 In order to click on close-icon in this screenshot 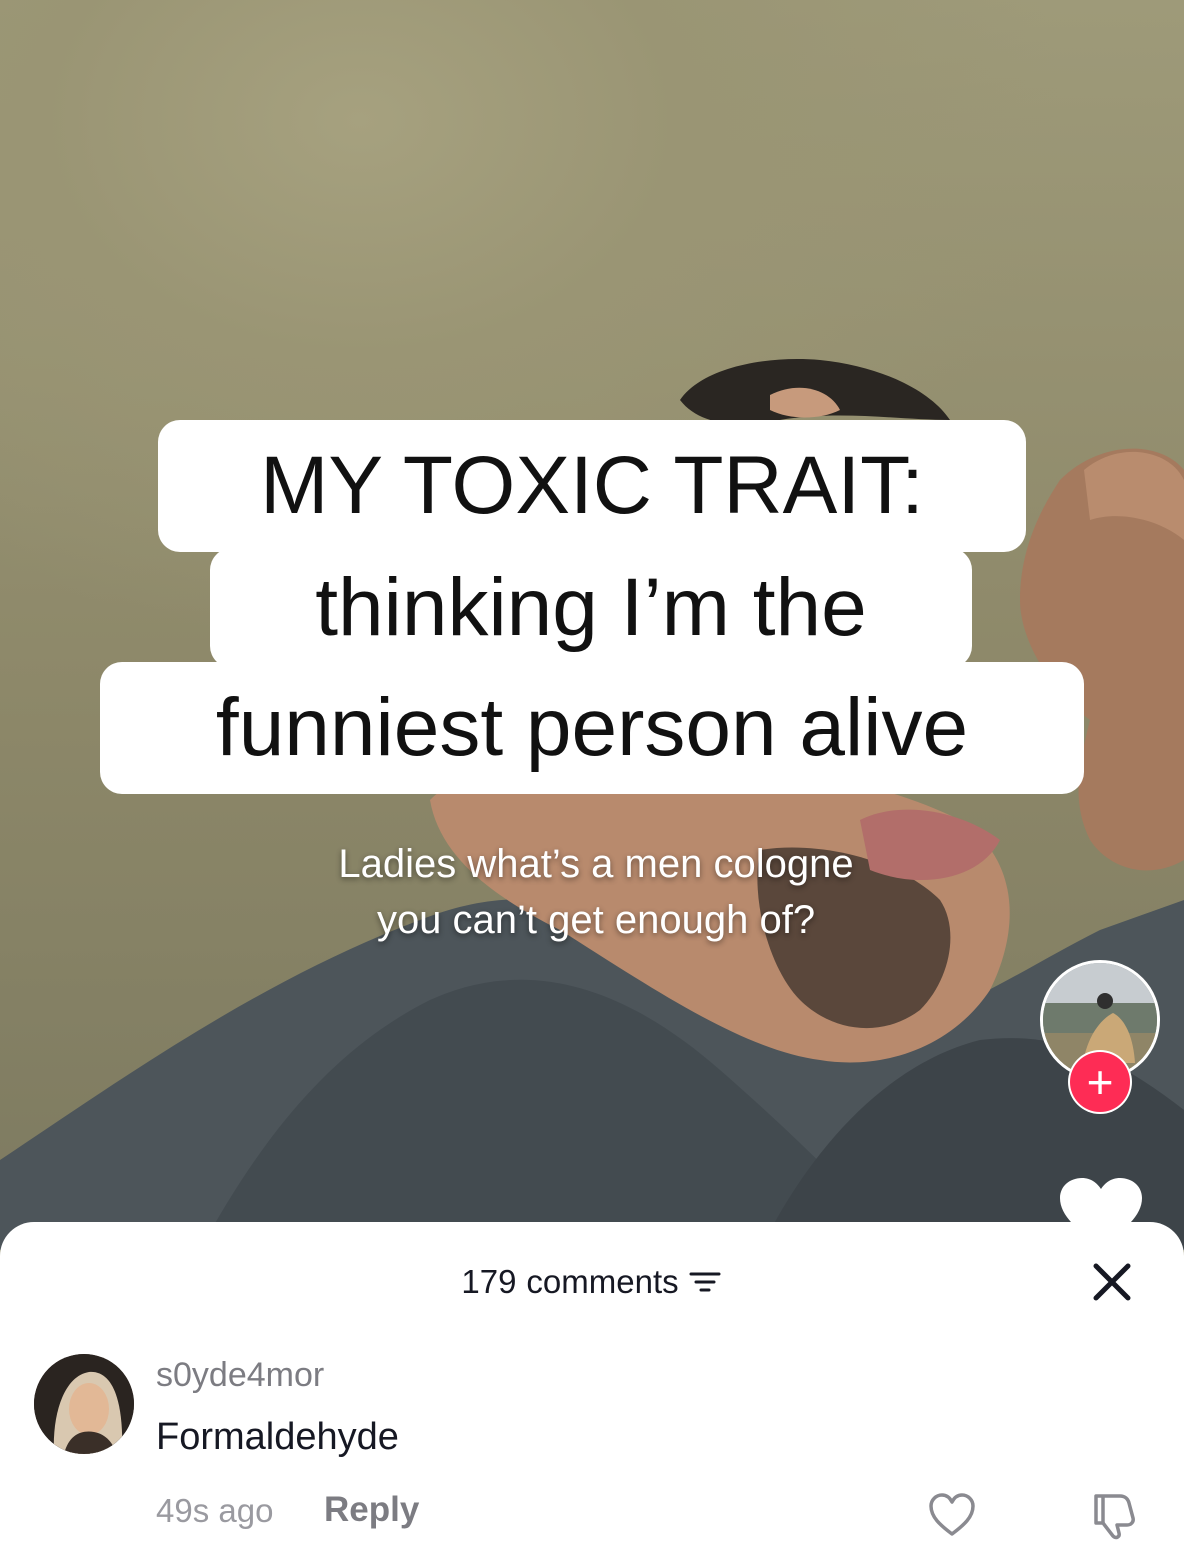, I will do `click(1112, 1282)`.